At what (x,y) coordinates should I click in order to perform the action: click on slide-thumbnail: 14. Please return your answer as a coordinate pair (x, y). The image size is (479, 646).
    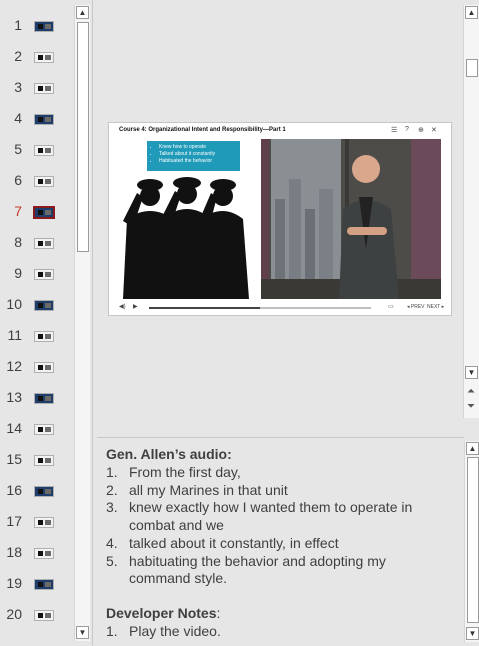
    Looking at the image, I should click on (37, 429).